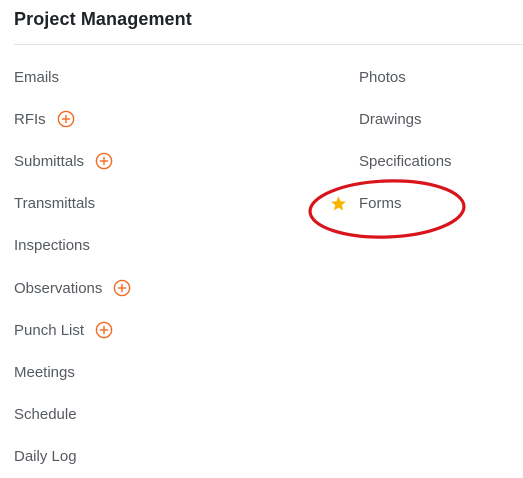 This screenshot has height=478, width=523. I want to click on tool-item-inspections: Inspections, so click(72, 246).